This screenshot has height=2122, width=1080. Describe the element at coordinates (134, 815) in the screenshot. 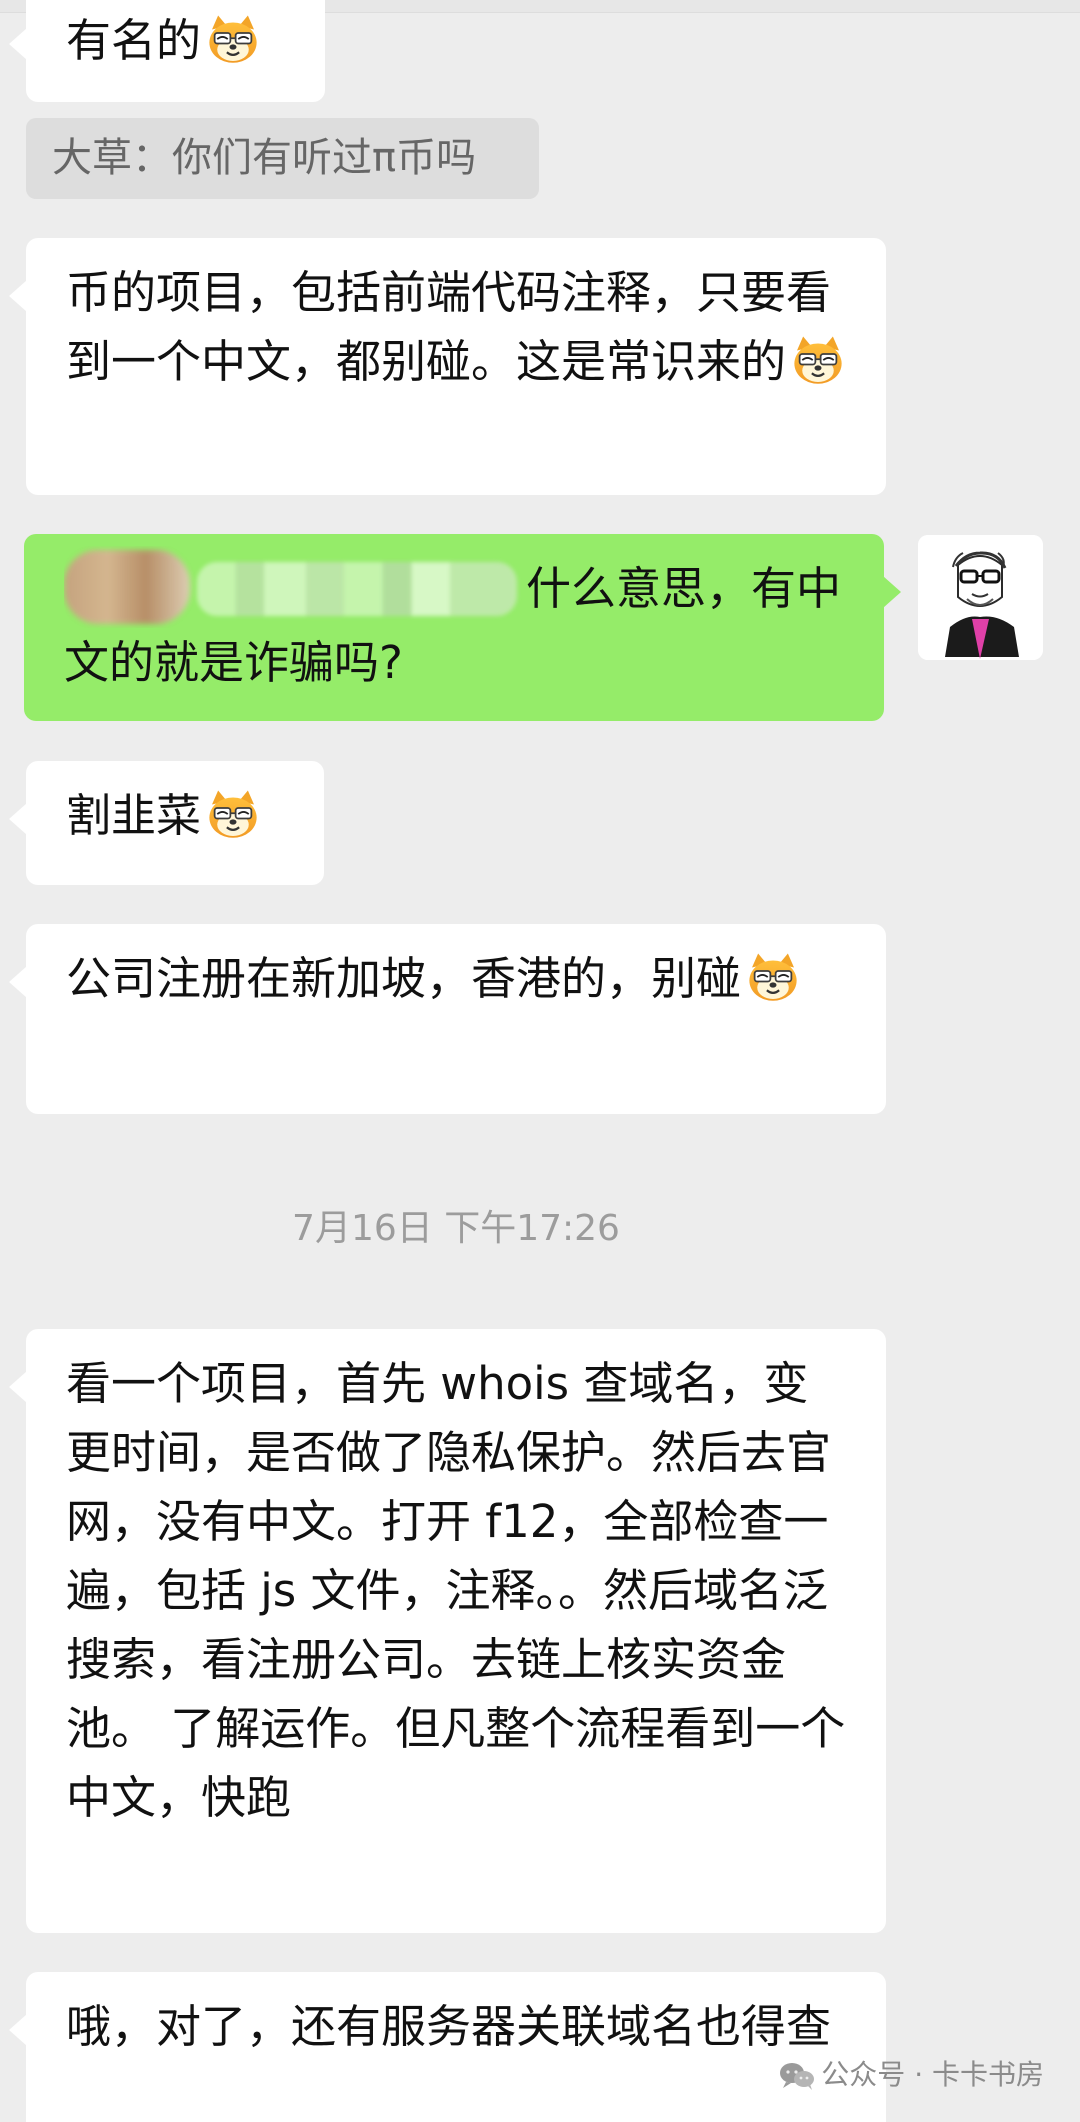

I see `message-text: 割韭菜` at that location.